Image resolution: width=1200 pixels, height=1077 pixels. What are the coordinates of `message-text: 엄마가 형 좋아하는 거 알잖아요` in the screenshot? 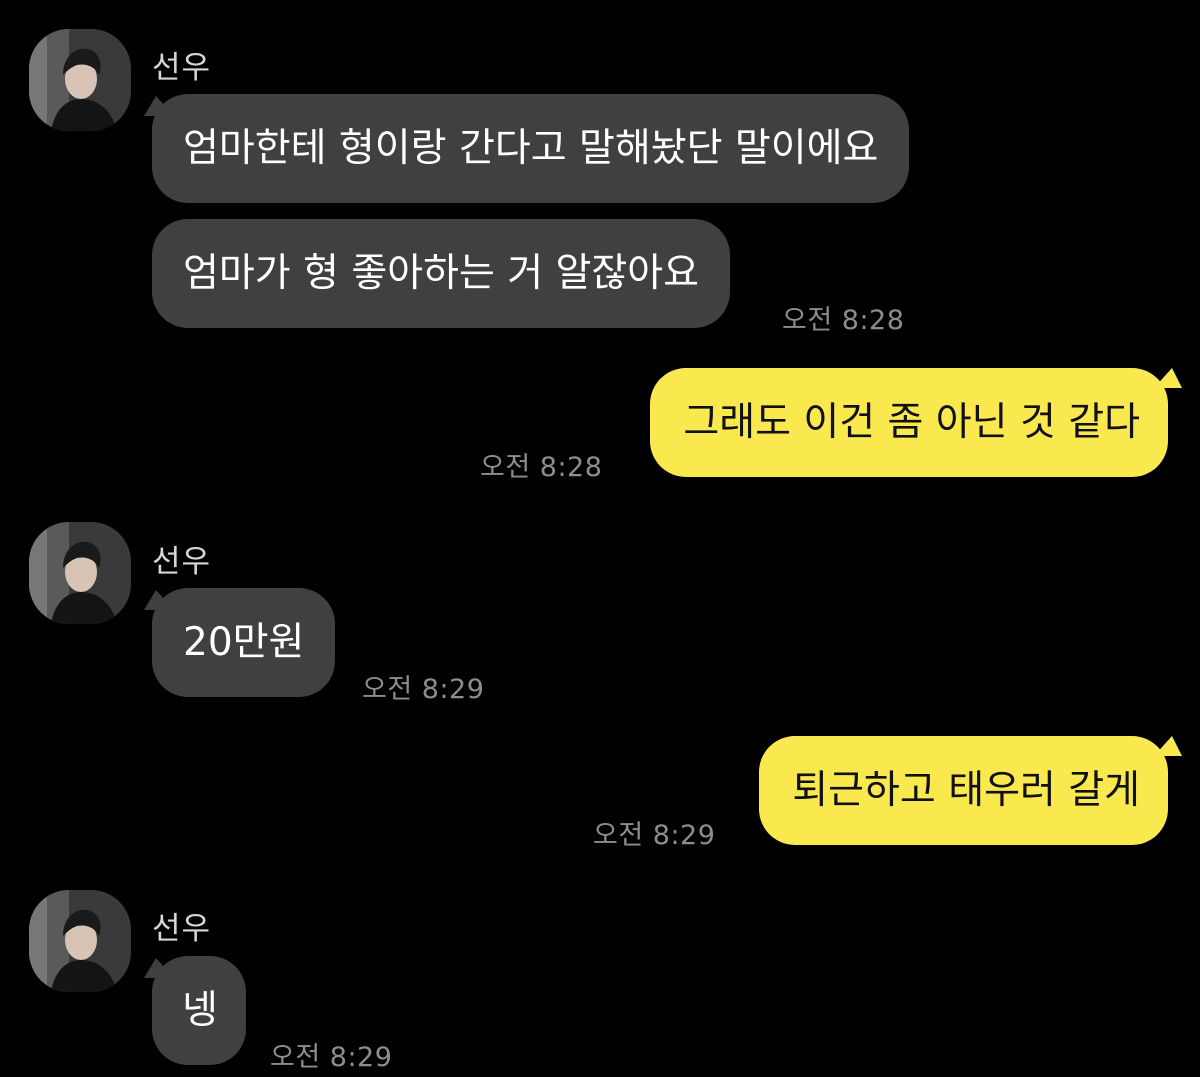 It's located at (441, 273).